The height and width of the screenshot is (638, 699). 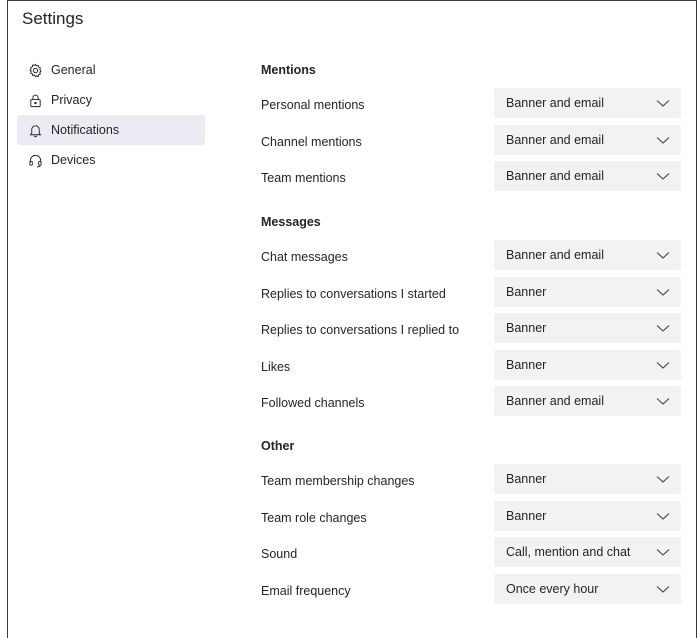 I want to click on lock-icon, so click(x=35, y=100).